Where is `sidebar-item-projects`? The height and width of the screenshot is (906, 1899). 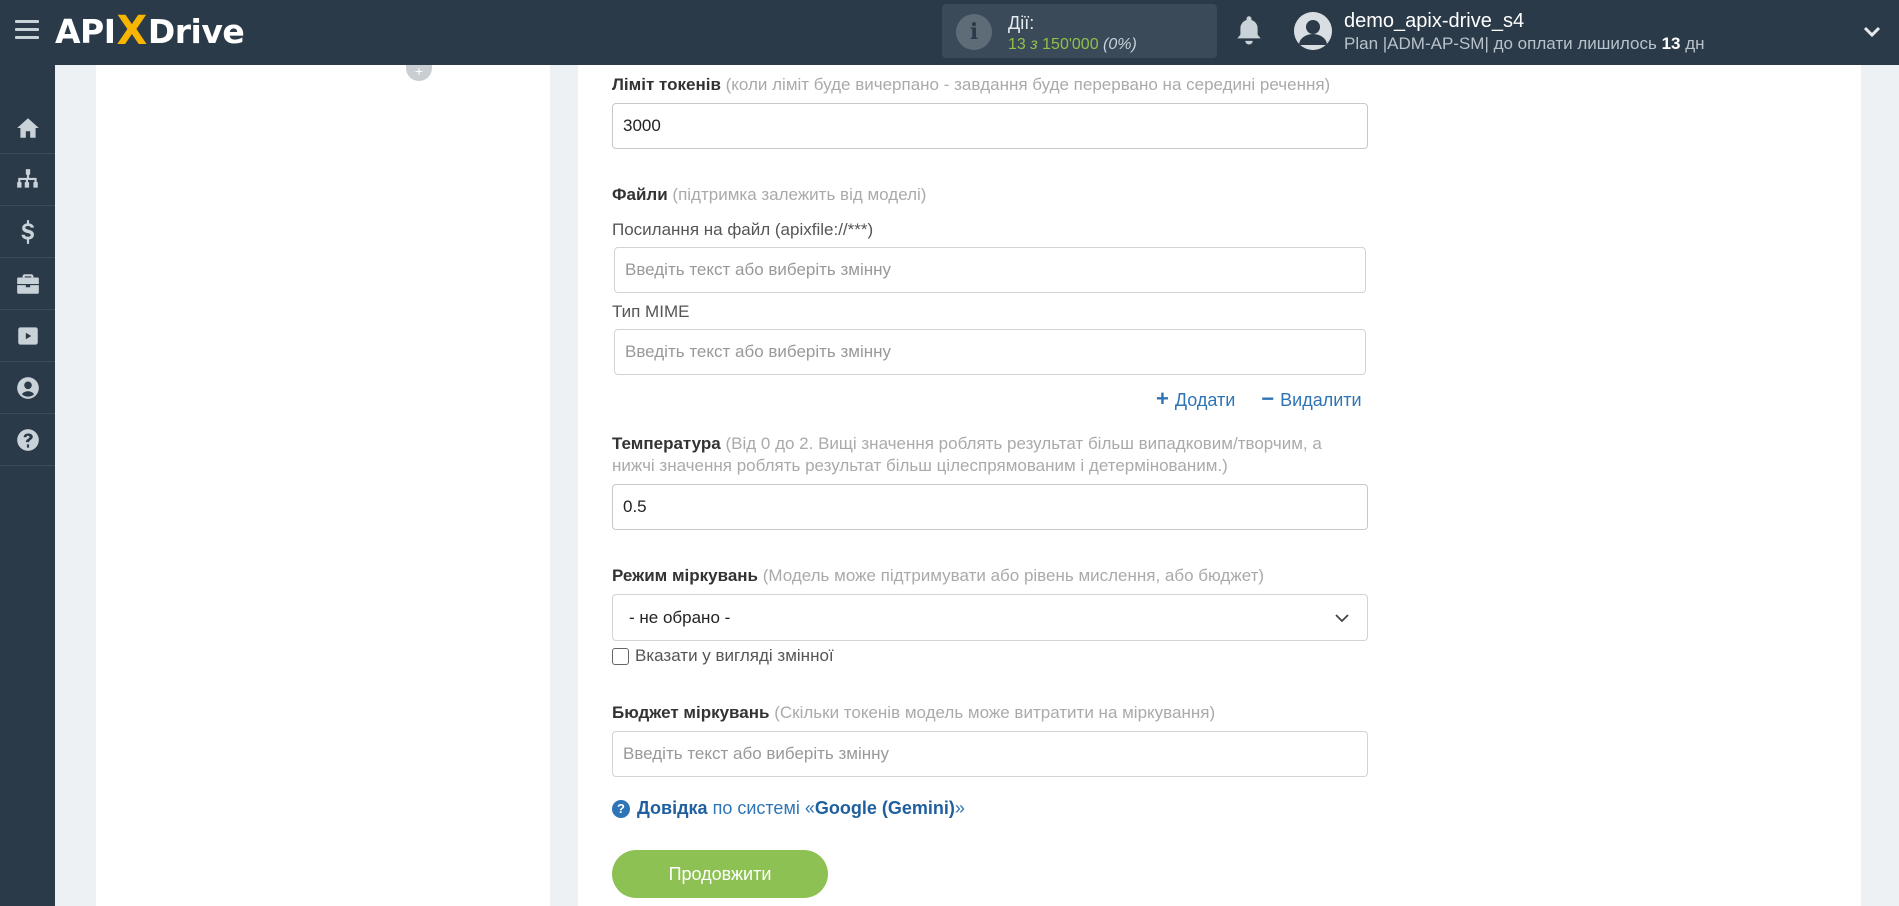 sidebar-item-projects is located at coordinates (27, 284).